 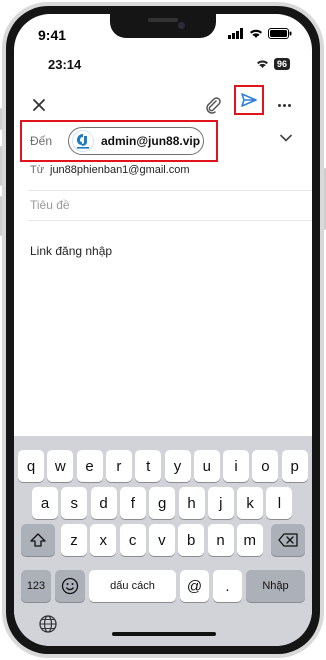 I want to click on to-label: Đến, so click(x=41, y=141).